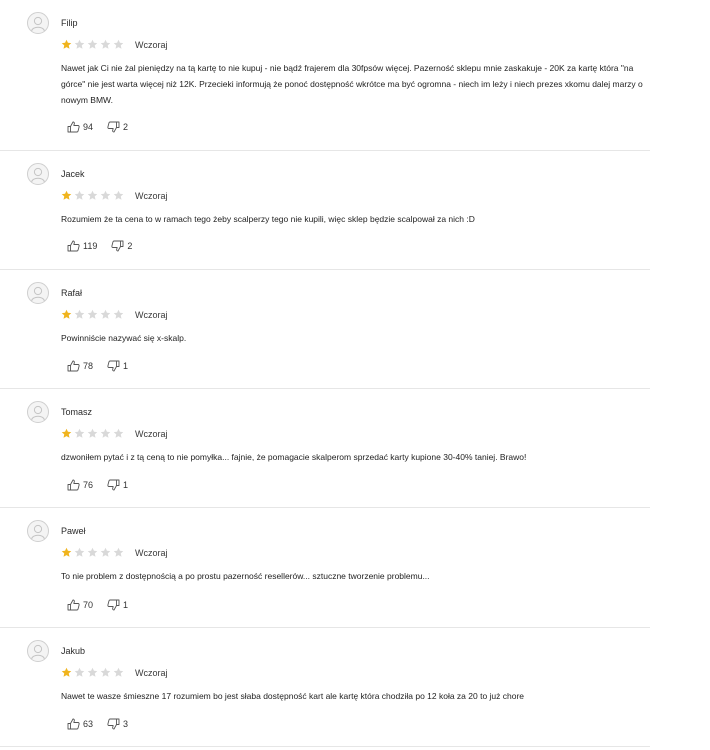 The height and width of the screenshot is (750, 710). Describe the element at coordinates (97, 485) in the screenshot. I see `review-votes: 76 1` at that location.